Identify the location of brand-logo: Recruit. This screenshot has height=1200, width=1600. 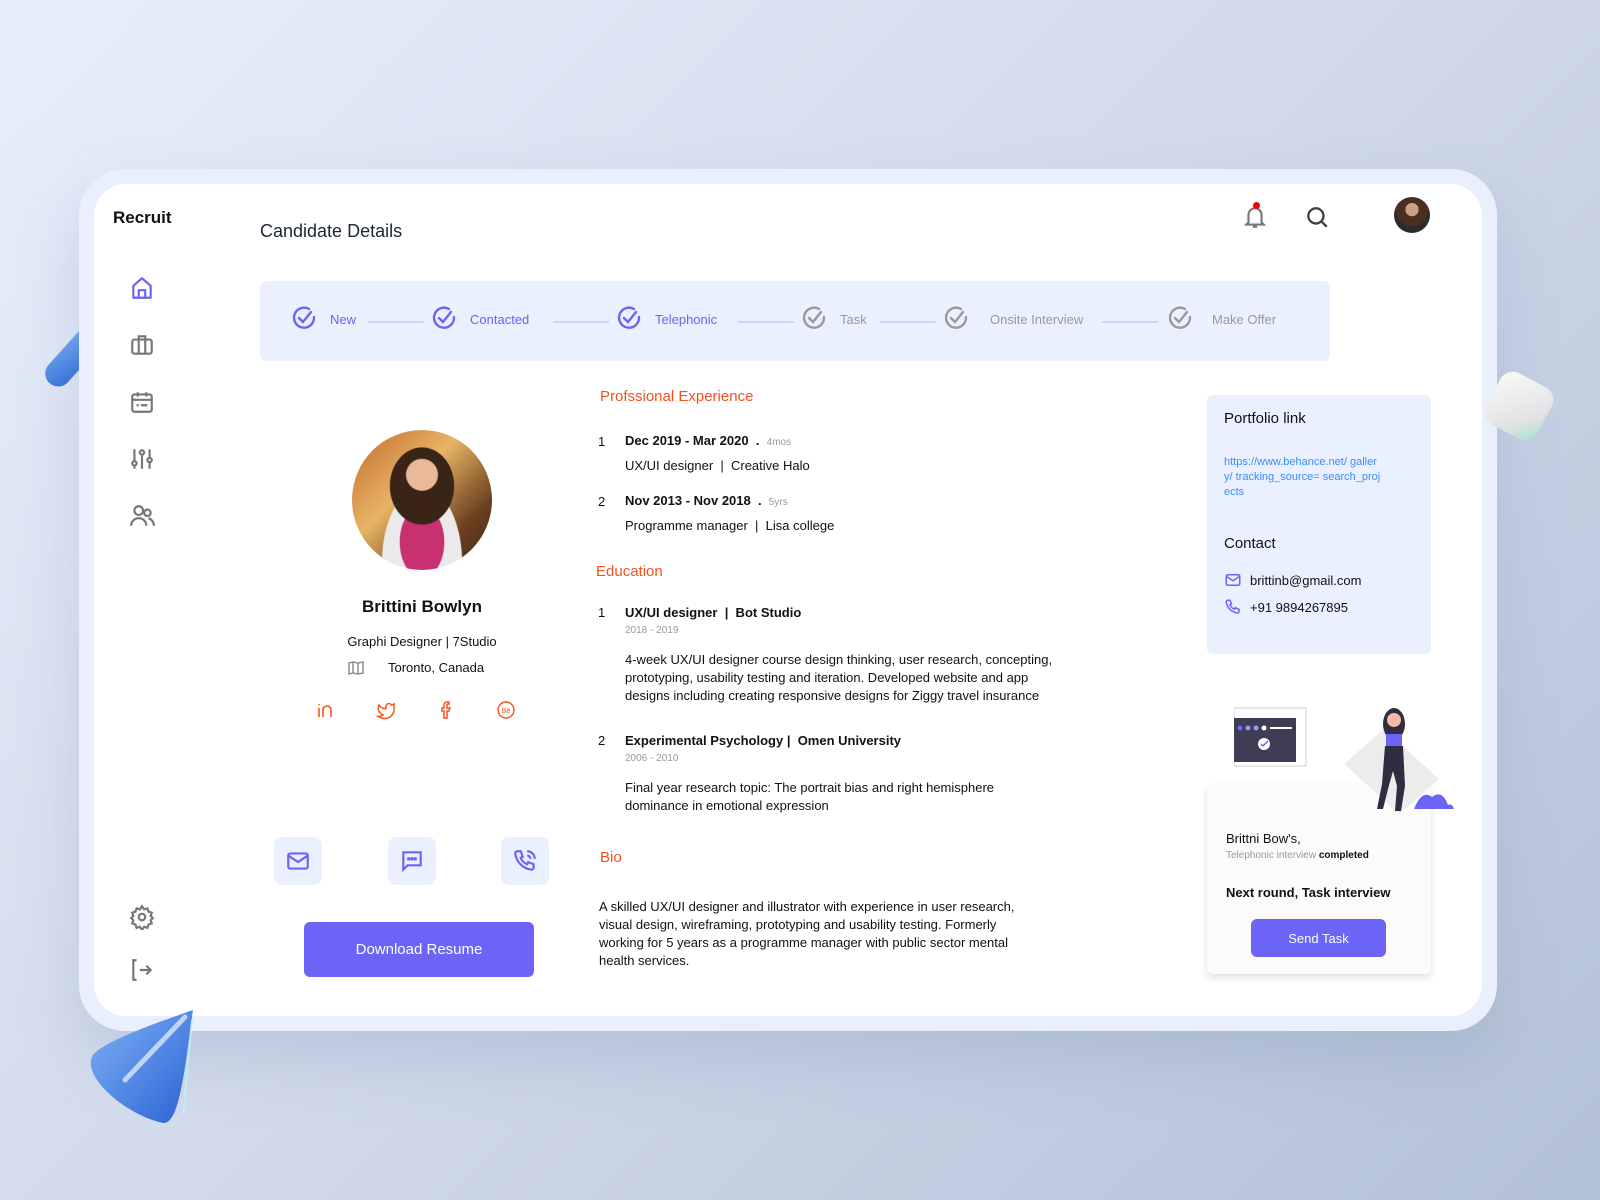
(142, 217).